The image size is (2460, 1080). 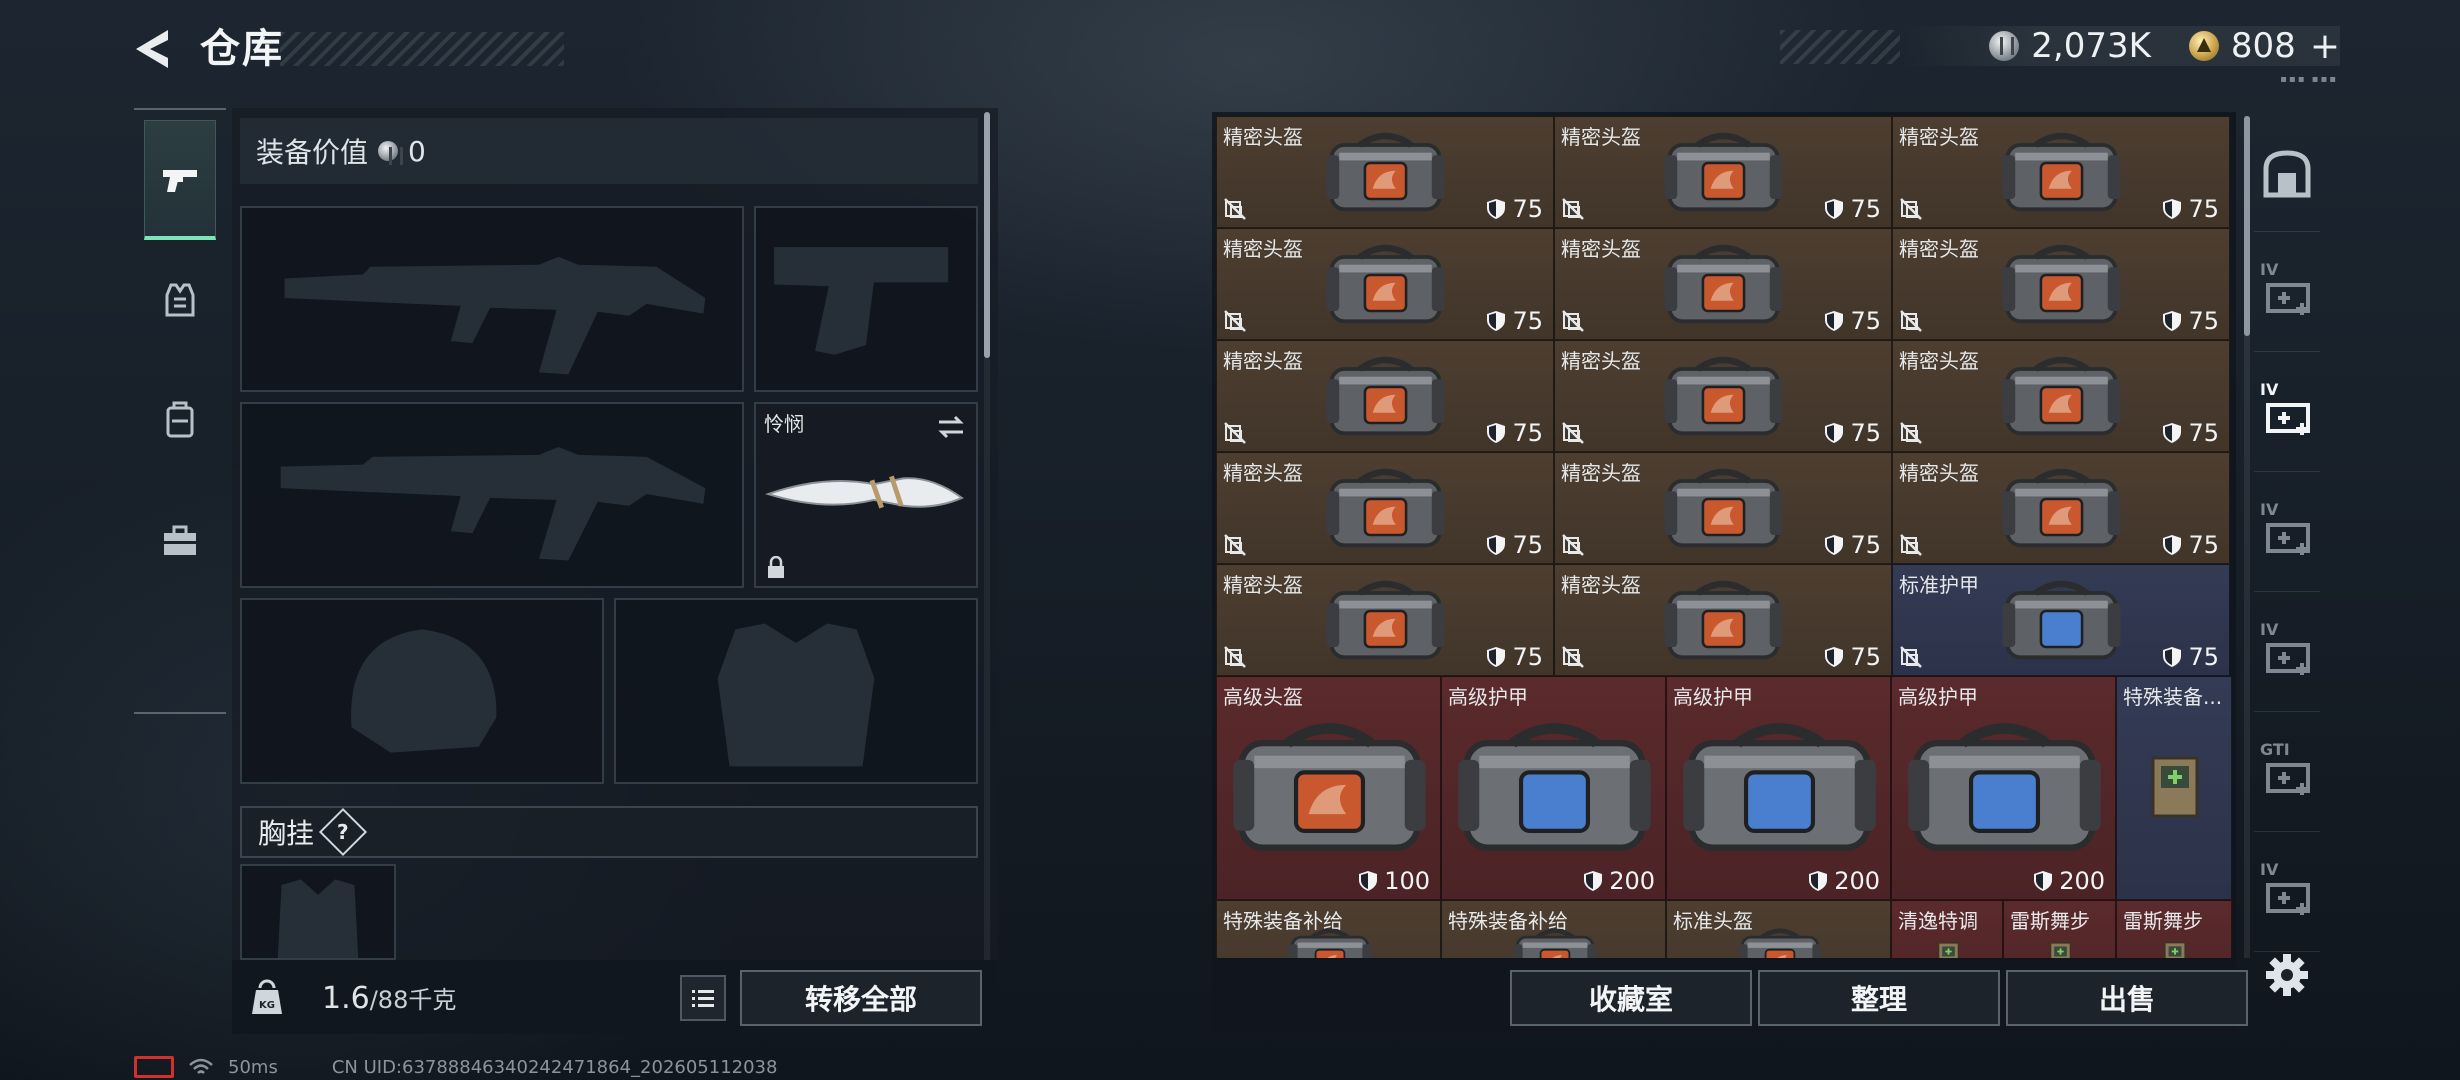 I want to click on equipment-value-label: 装备价值, so click(x=312, y=152).